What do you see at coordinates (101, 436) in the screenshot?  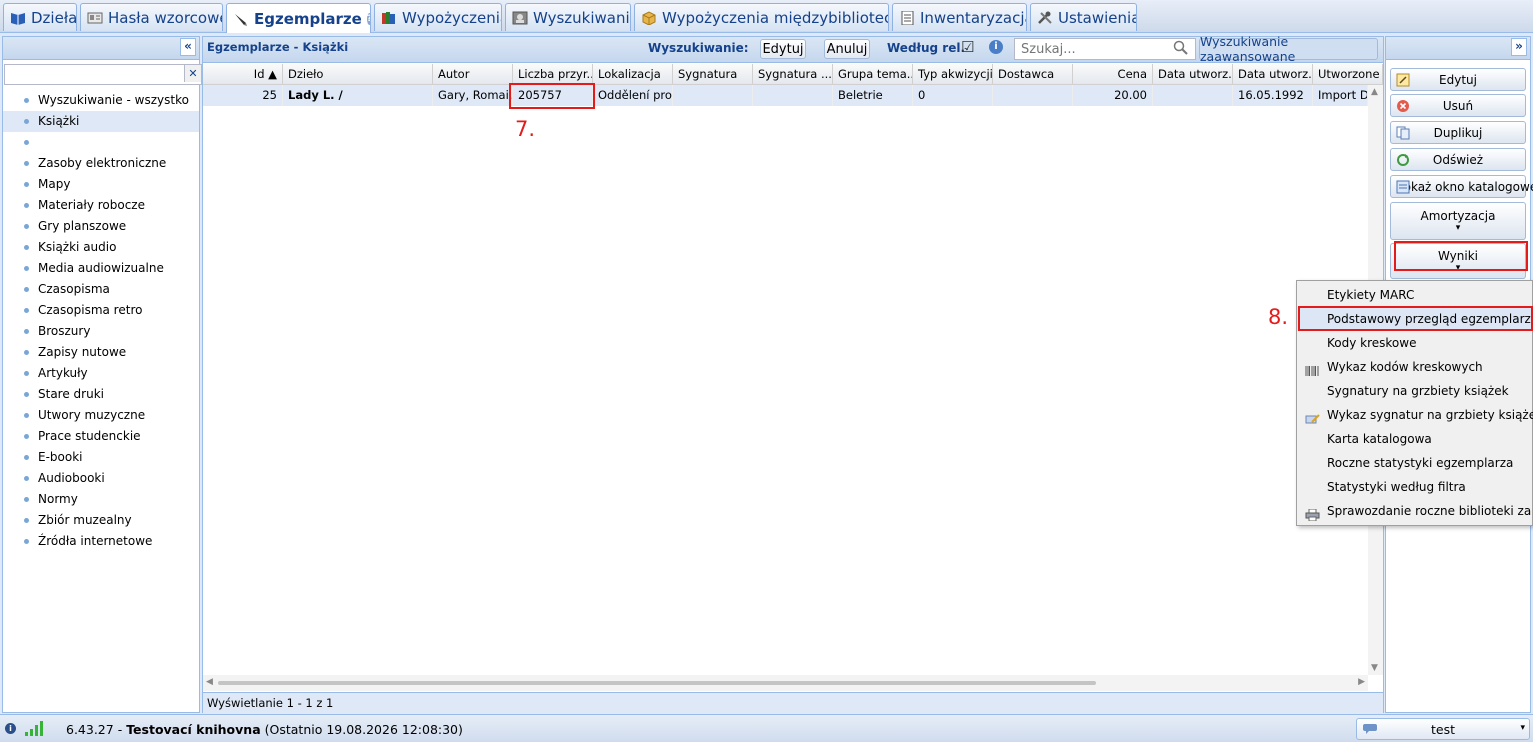 I see `category-item: Prace studenckie` at bounding box center [101, 436].